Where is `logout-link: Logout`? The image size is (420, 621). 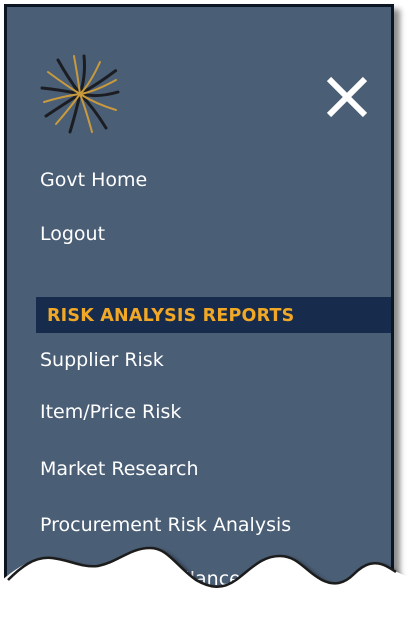 logout-link: Logout is located at coordinates (72, 234).